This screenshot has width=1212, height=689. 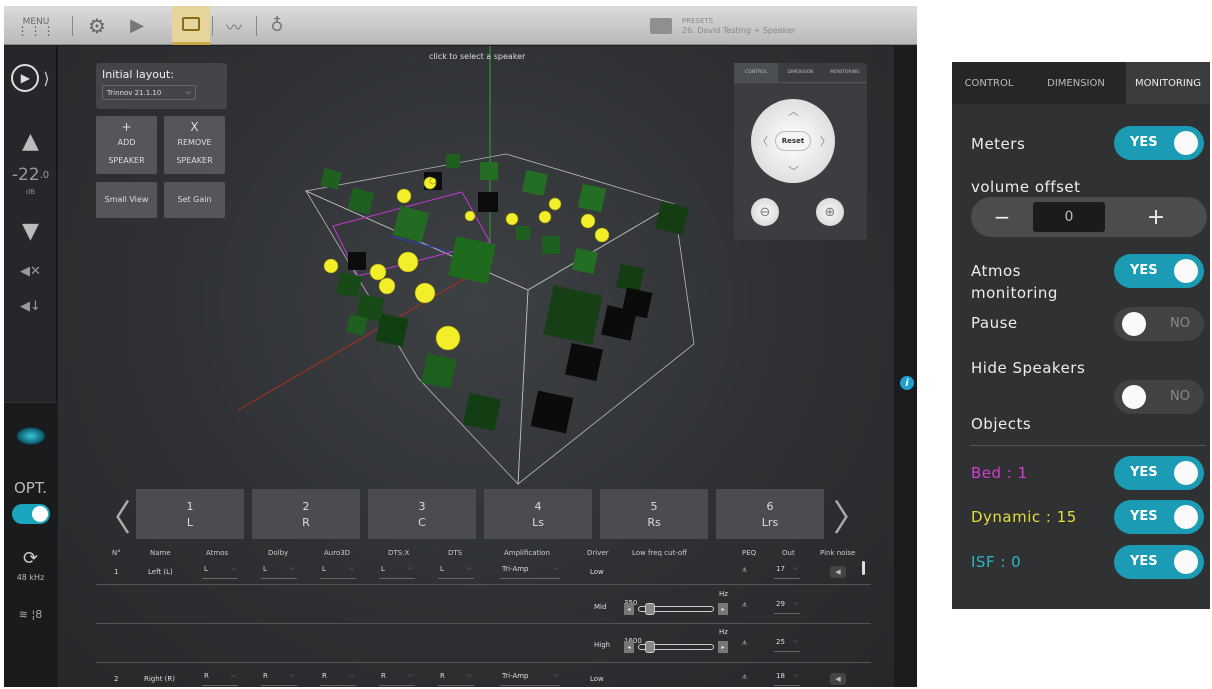 What do you see at coordinates (36, 25) in the screenshot?
I see `menu-button: MENU ⋮⋮⋮` at bounding box center [36, 25].